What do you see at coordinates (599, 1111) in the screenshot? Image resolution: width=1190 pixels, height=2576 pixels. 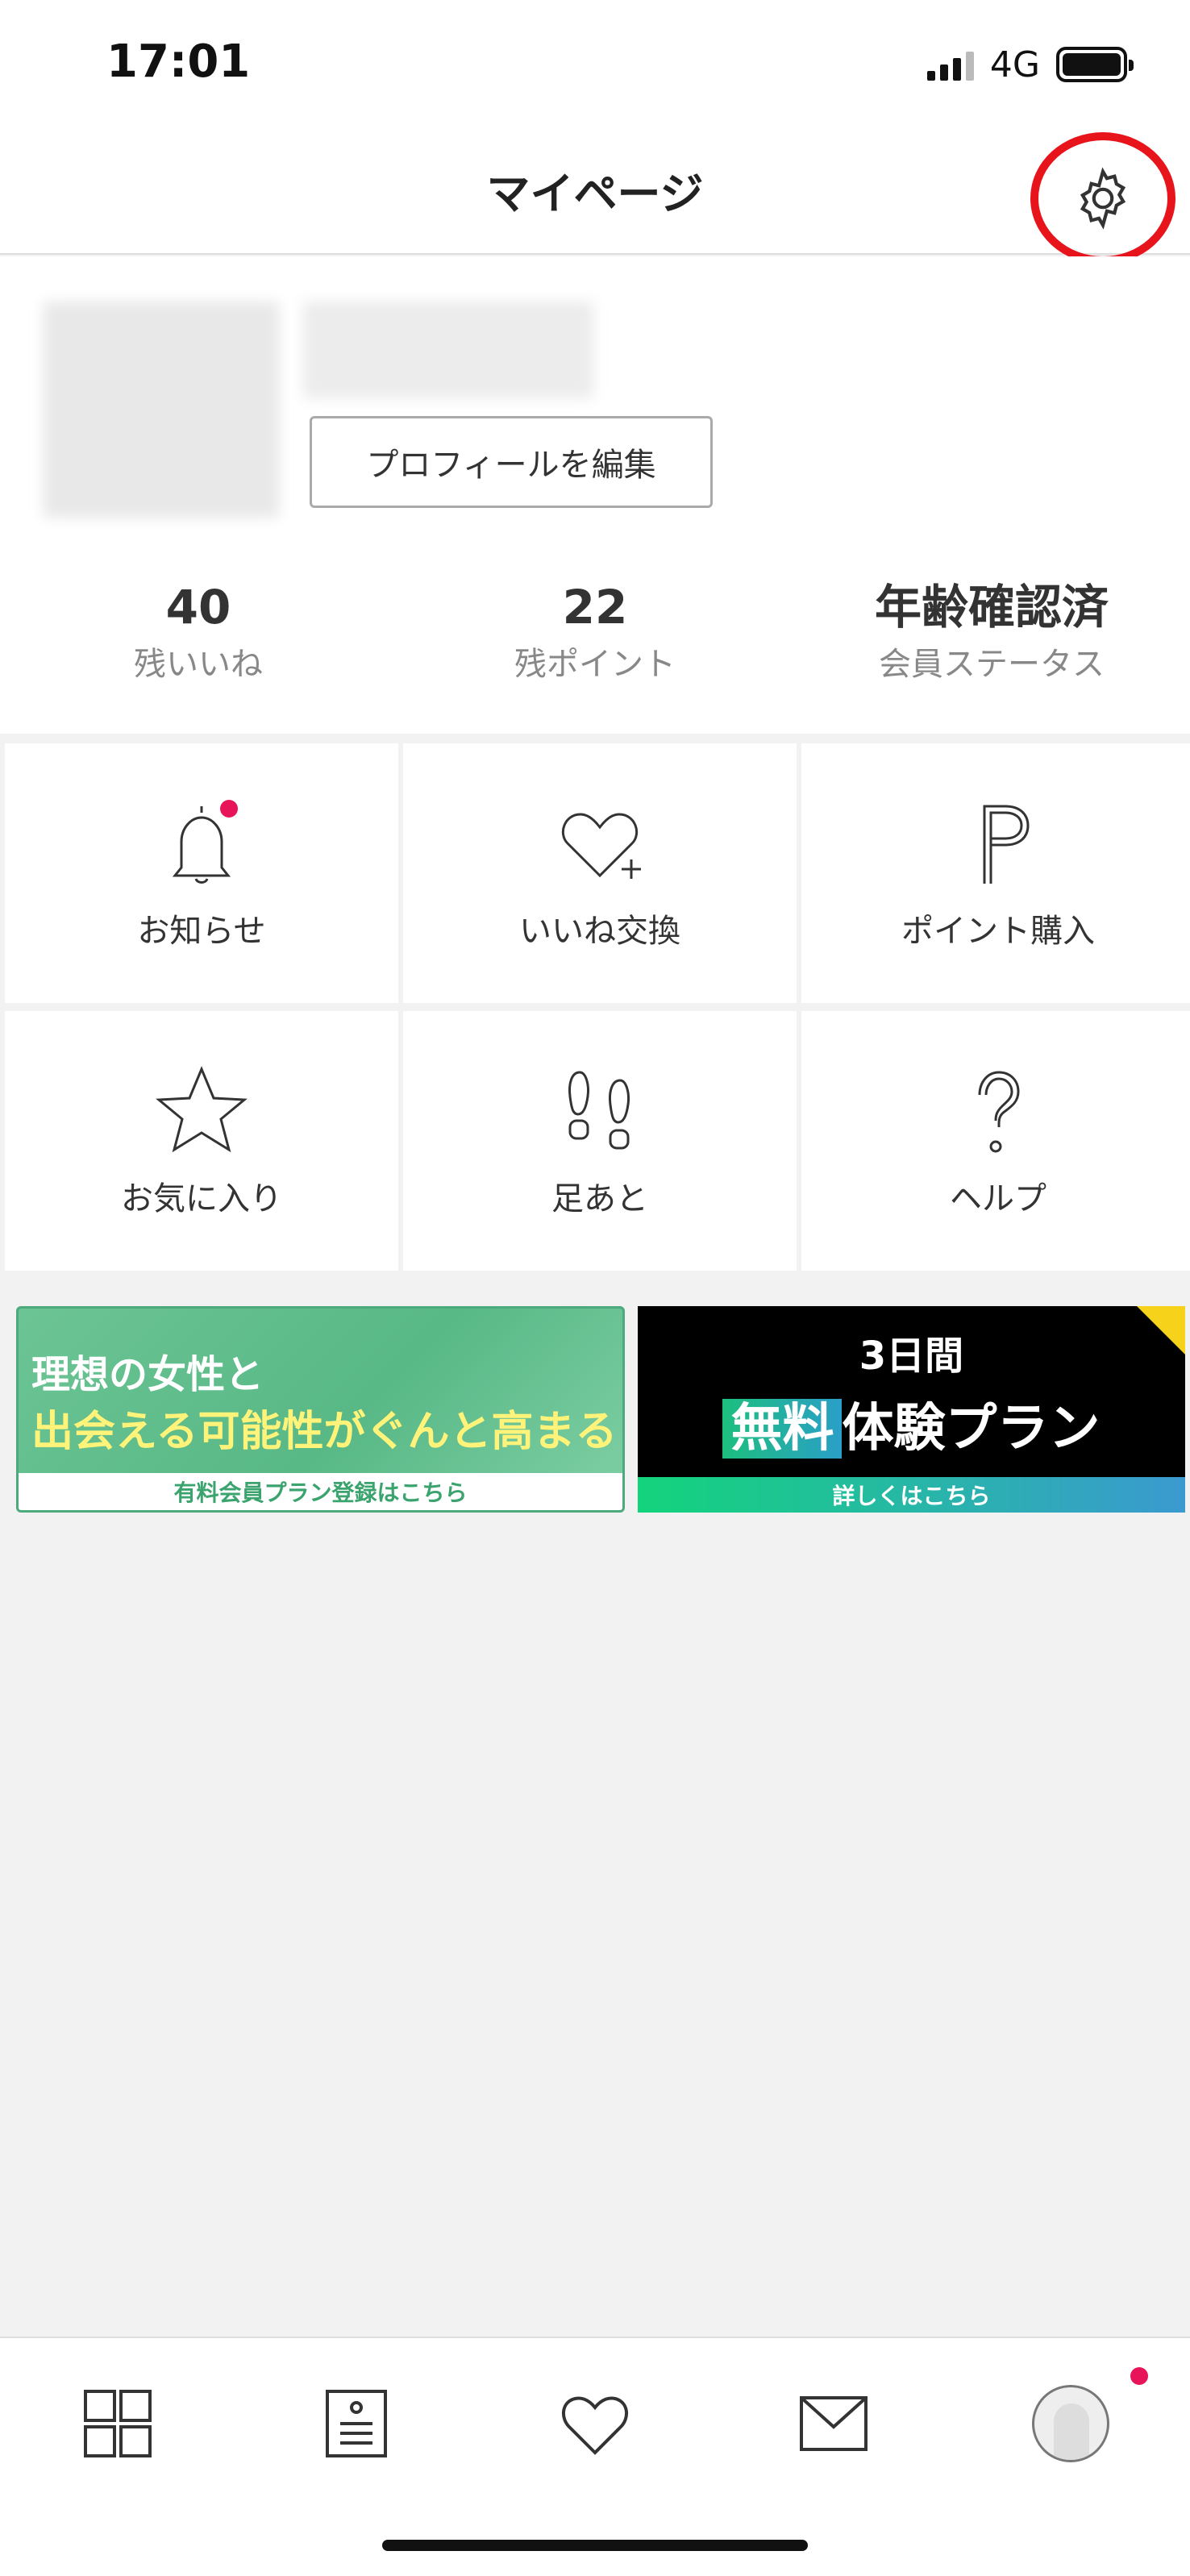 I see `footprints-icon` at bounding box center [599, 1111].